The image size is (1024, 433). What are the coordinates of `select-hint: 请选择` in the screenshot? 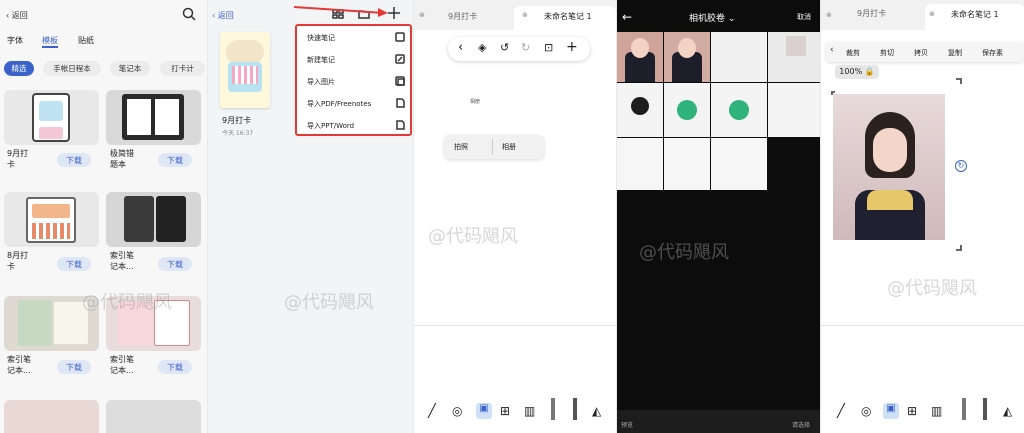 It's located at (801, 425).